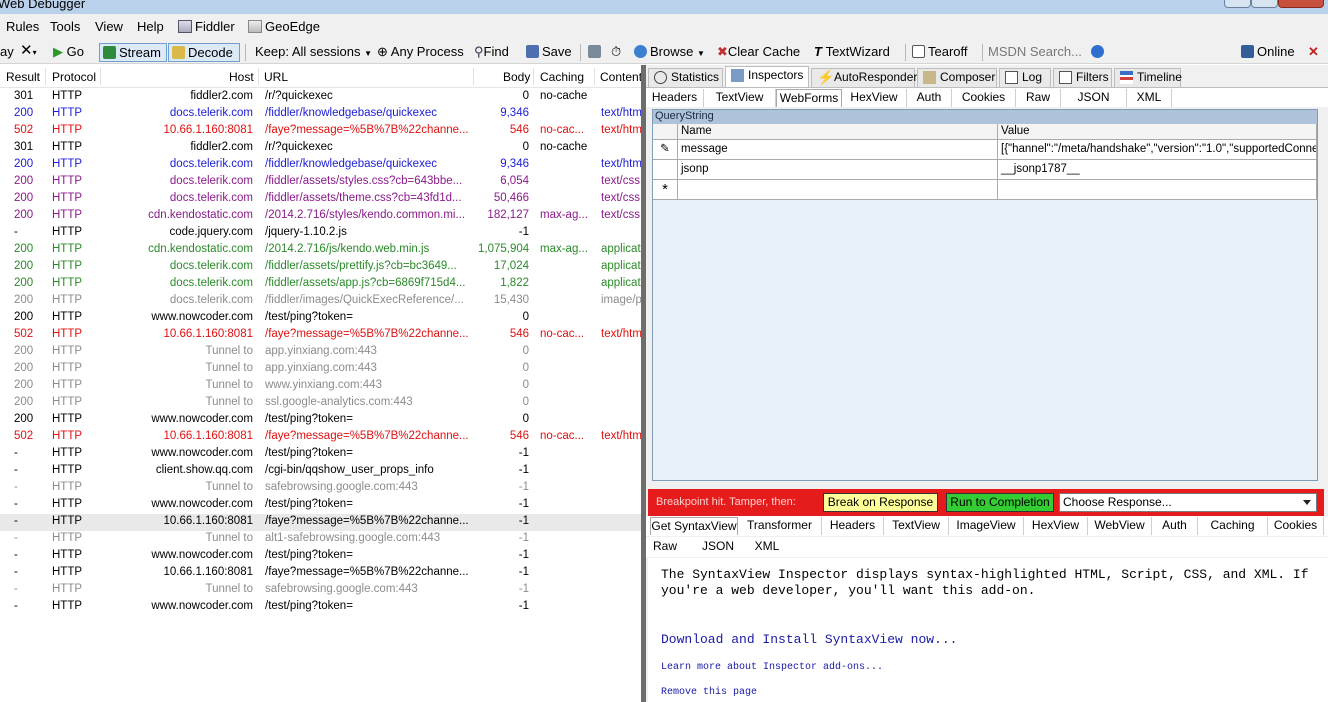 This screenshot has width=1328, height=702. I want to click on req-tab-webforms: WebForms, so click(809, 98).